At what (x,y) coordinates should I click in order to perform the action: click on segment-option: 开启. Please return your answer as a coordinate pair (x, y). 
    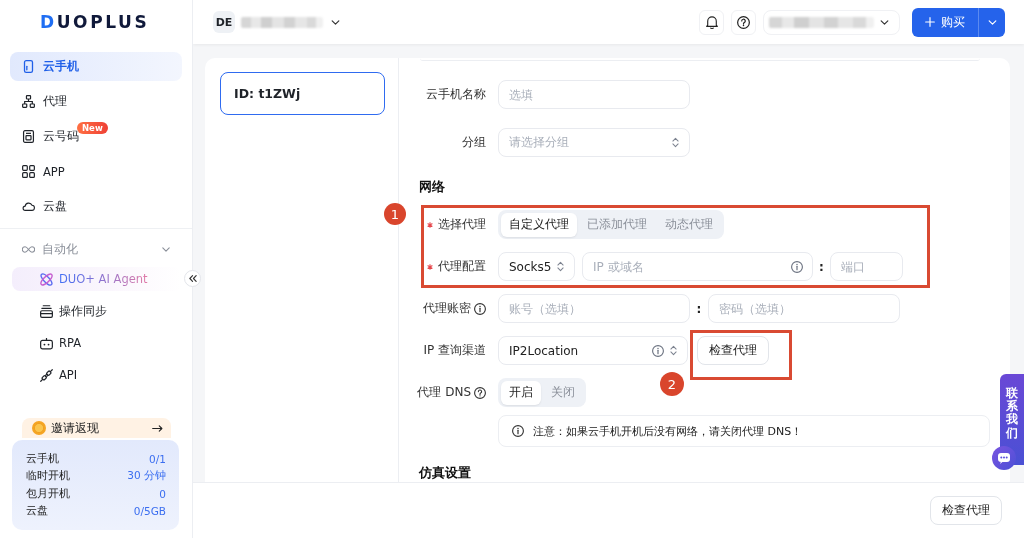
    Looking at the image, I should click on (521, 392).